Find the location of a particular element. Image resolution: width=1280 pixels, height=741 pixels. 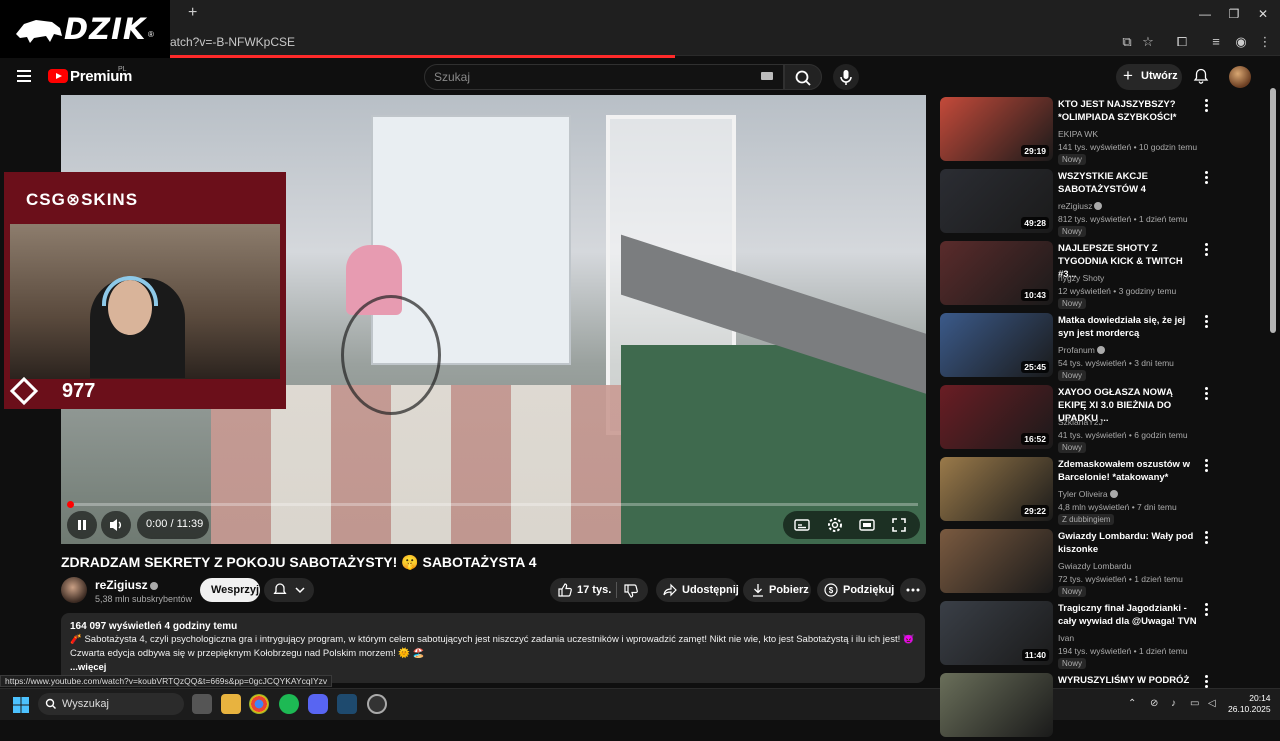

media-control-icon: ≡ is located at coordinates (1216, 42).